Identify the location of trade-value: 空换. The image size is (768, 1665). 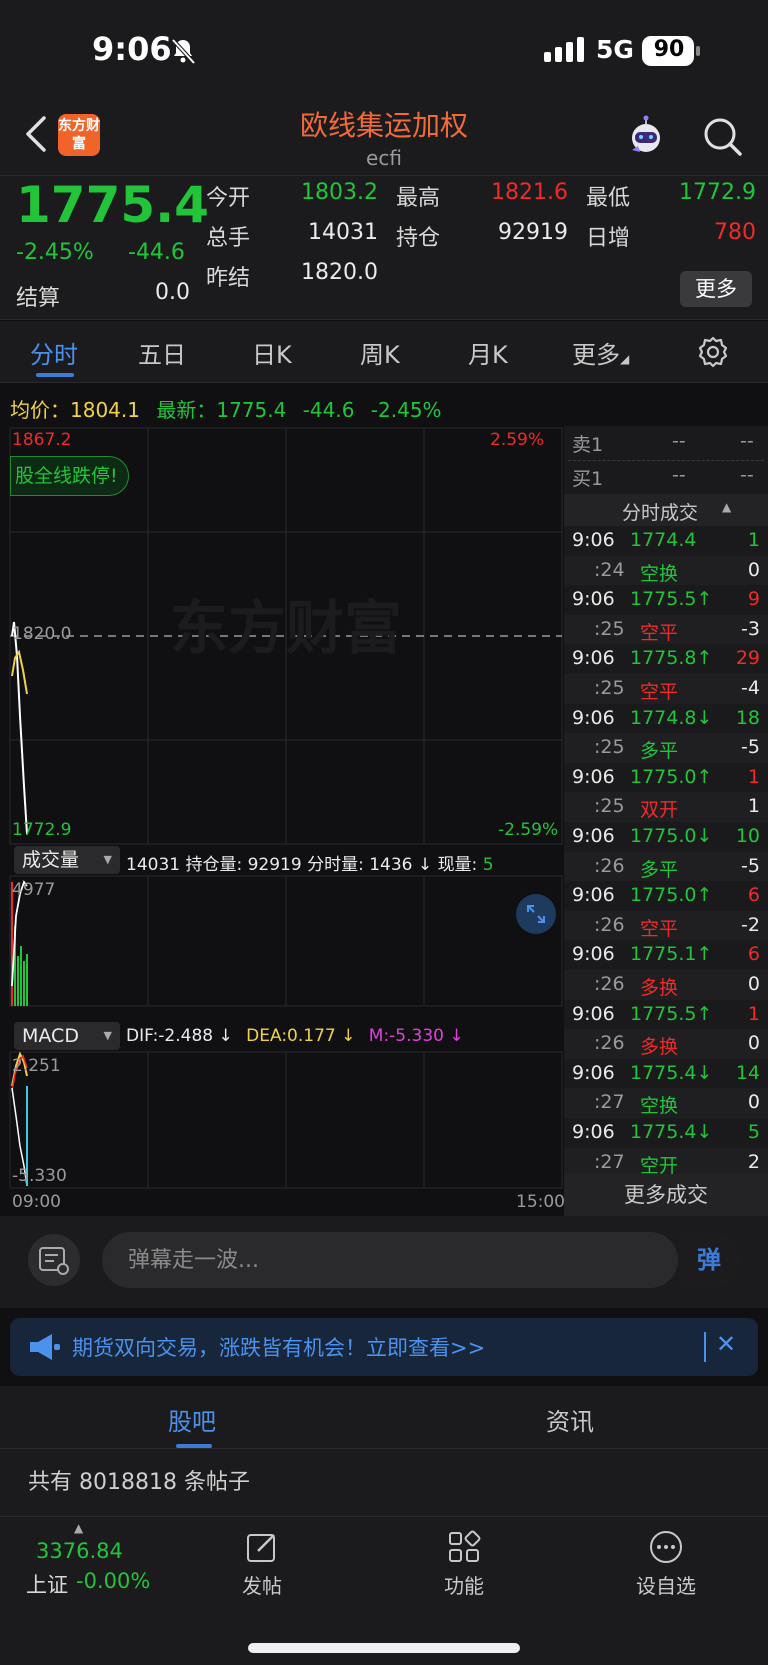
(659, 573).